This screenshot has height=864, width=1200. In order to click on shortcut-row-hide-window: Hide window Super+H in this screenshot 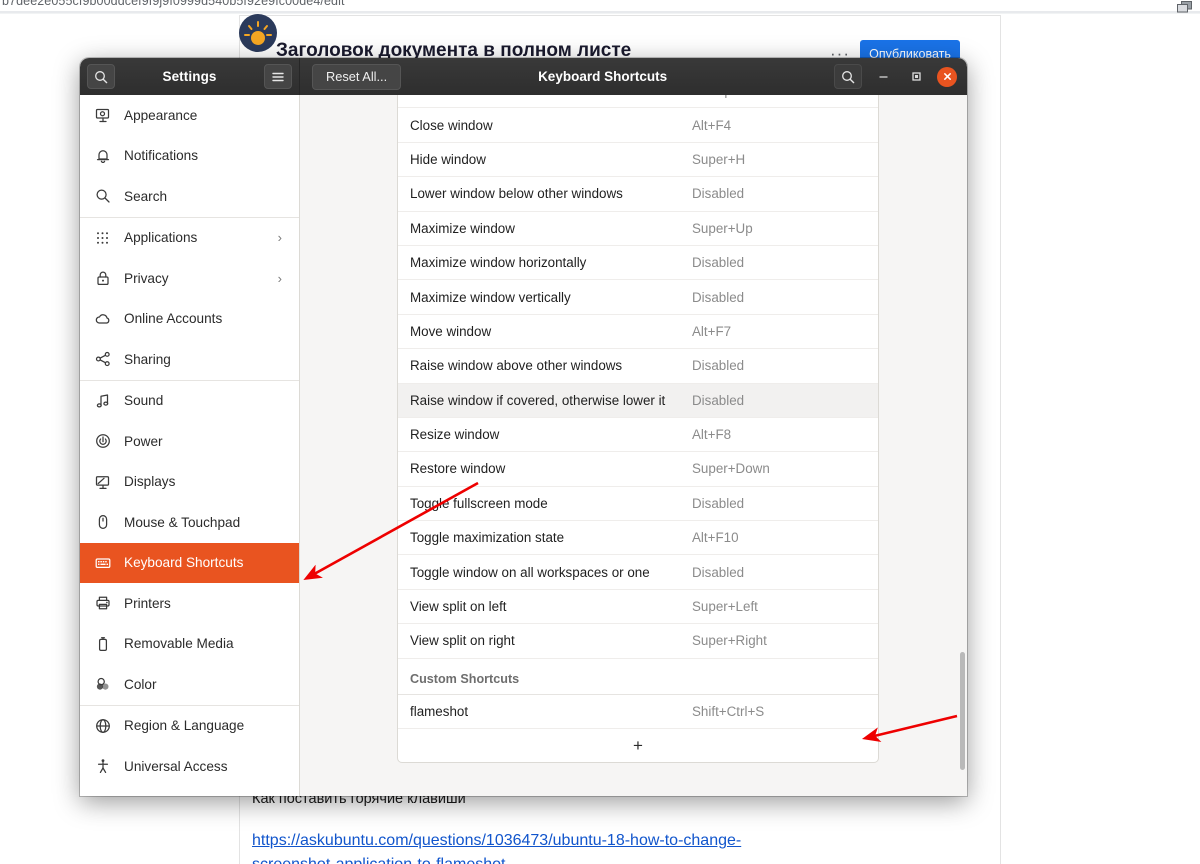, I will do `click(638, 160)`.